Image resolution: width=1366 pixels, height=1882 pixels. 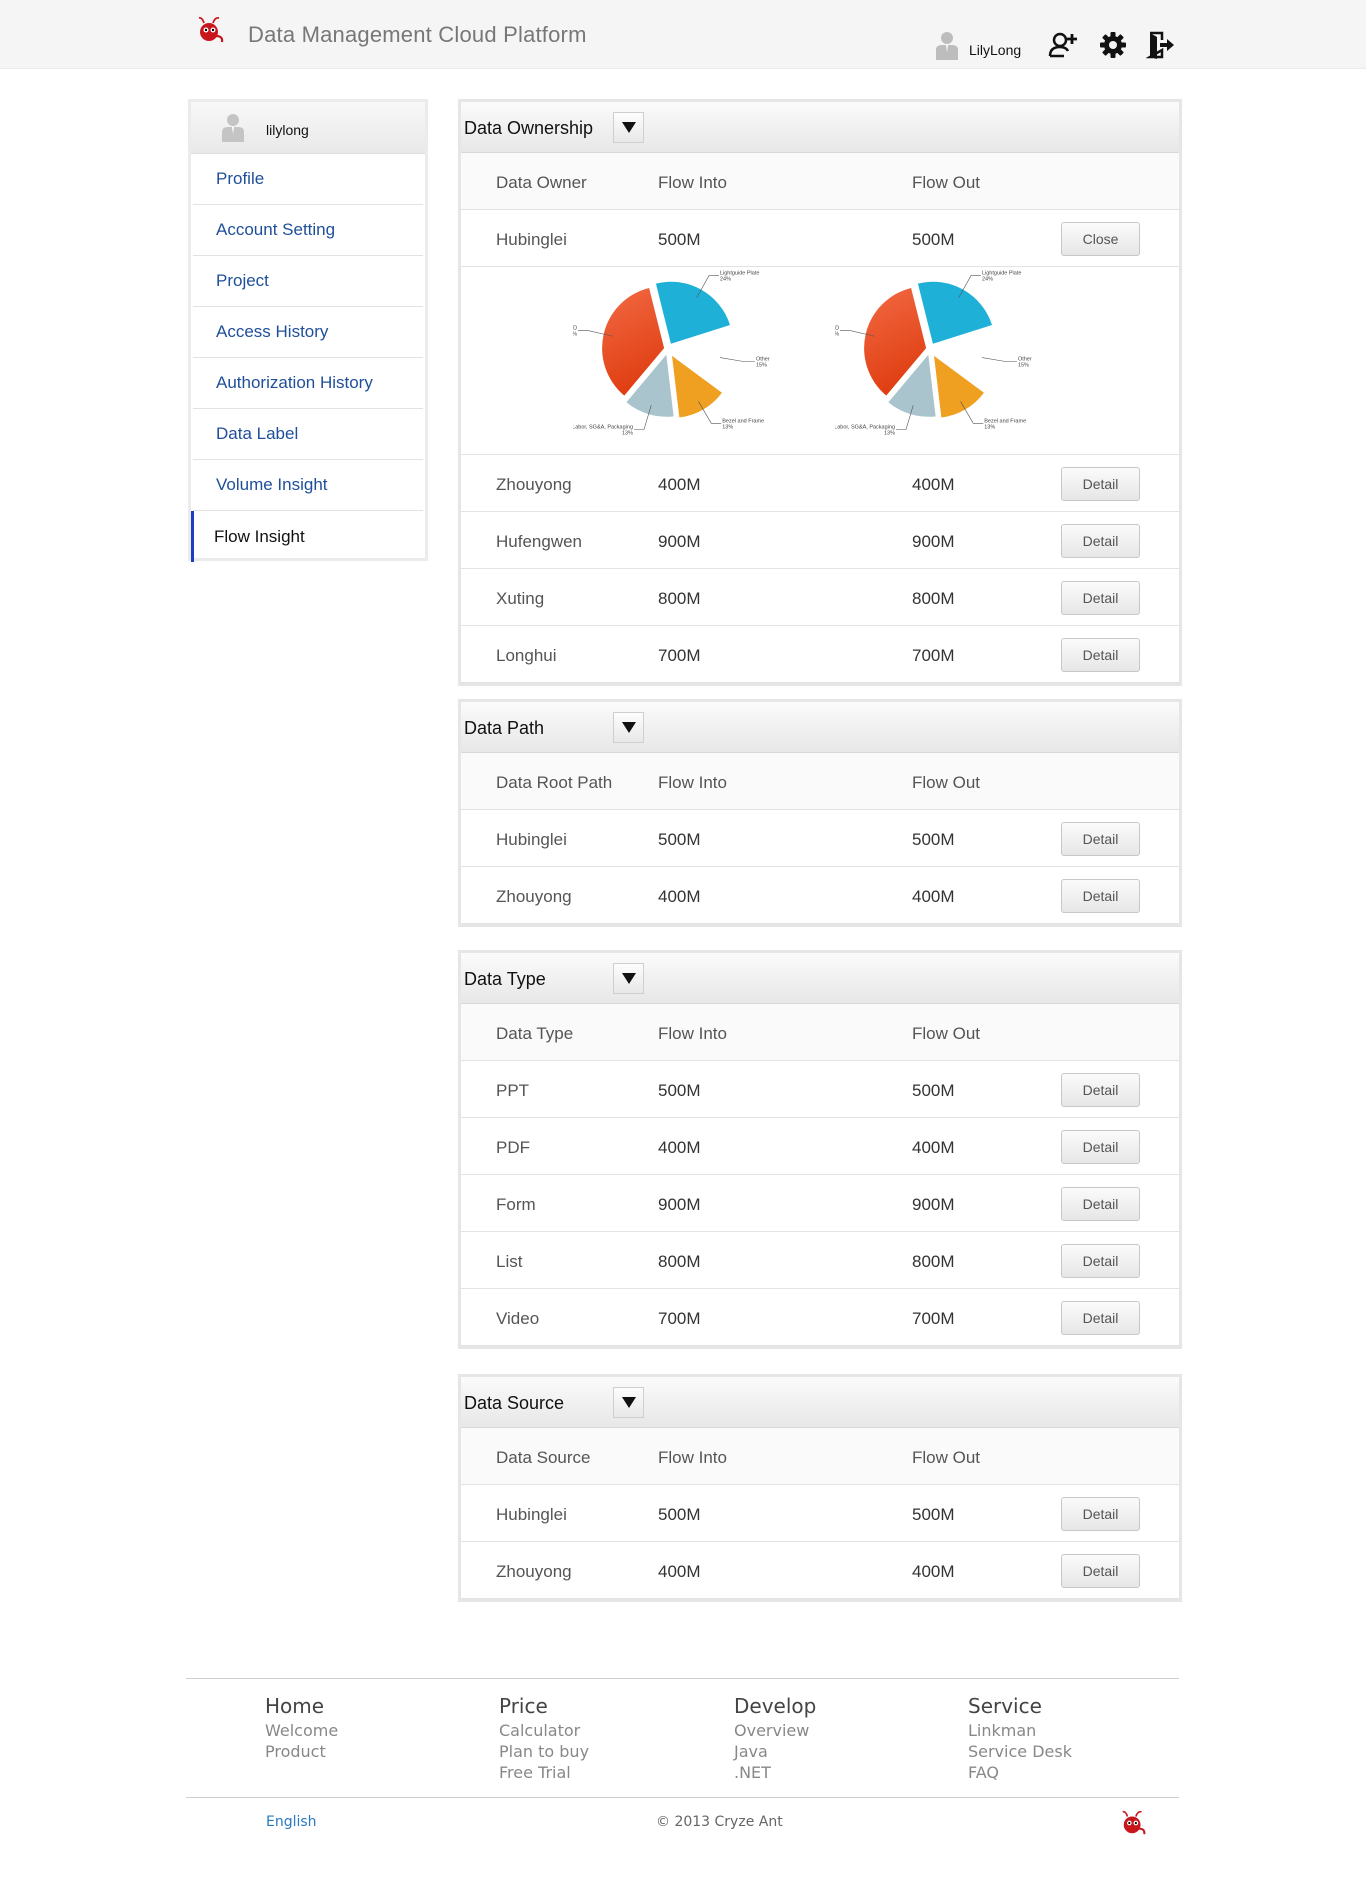 I want to click on footer-heading: Service, so click(x=1020, y=1706).